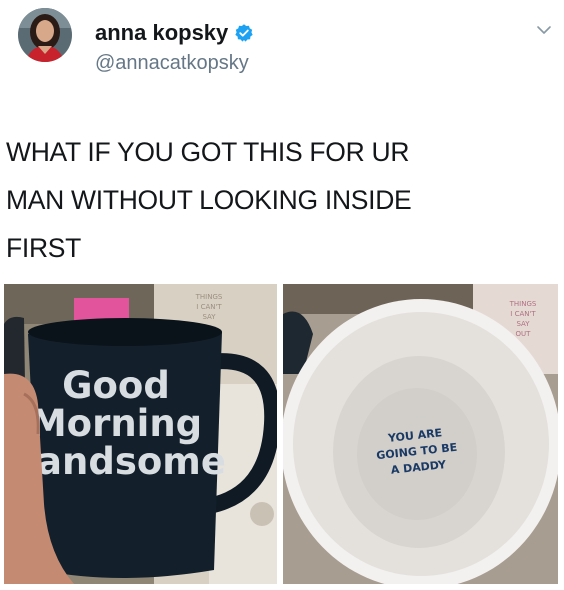  I want to click on sign-line: OUT, so click(524, 334).